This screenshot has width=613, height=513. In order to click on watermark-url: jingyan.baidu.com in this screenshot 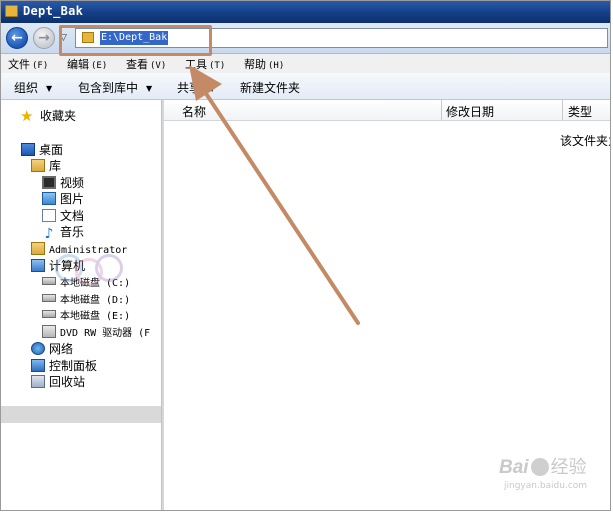, I will do `click(546, 486)`.